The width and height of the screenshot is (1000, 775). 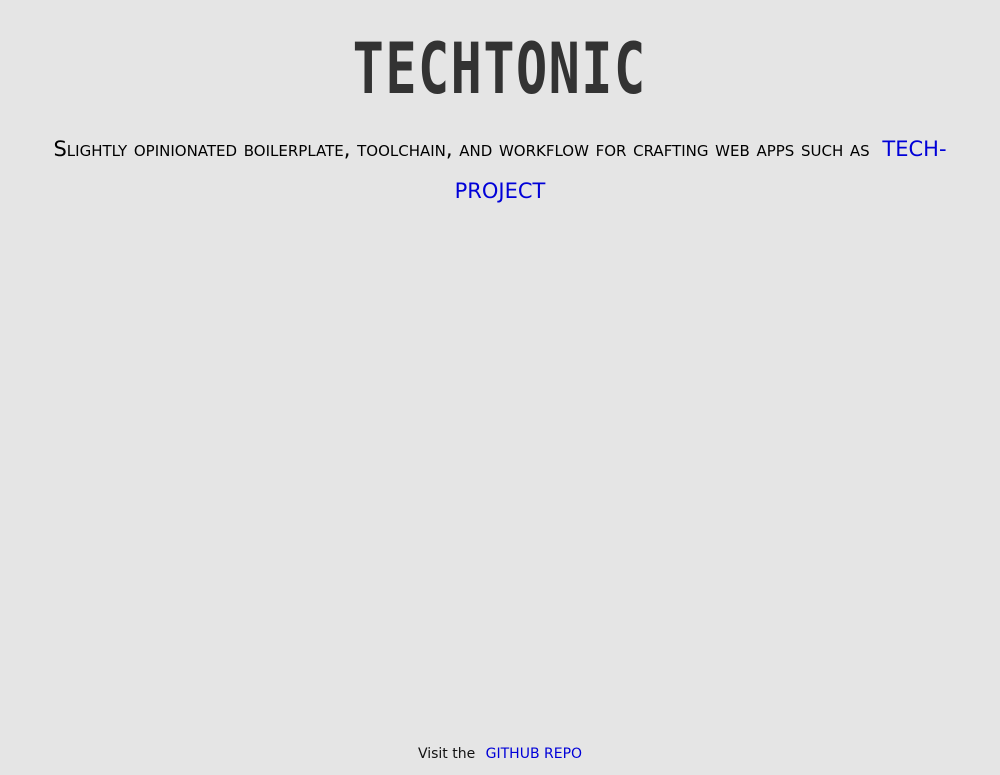 I want to click on footer: Visit the GITHUB REPO, so click(x=500, y=754).